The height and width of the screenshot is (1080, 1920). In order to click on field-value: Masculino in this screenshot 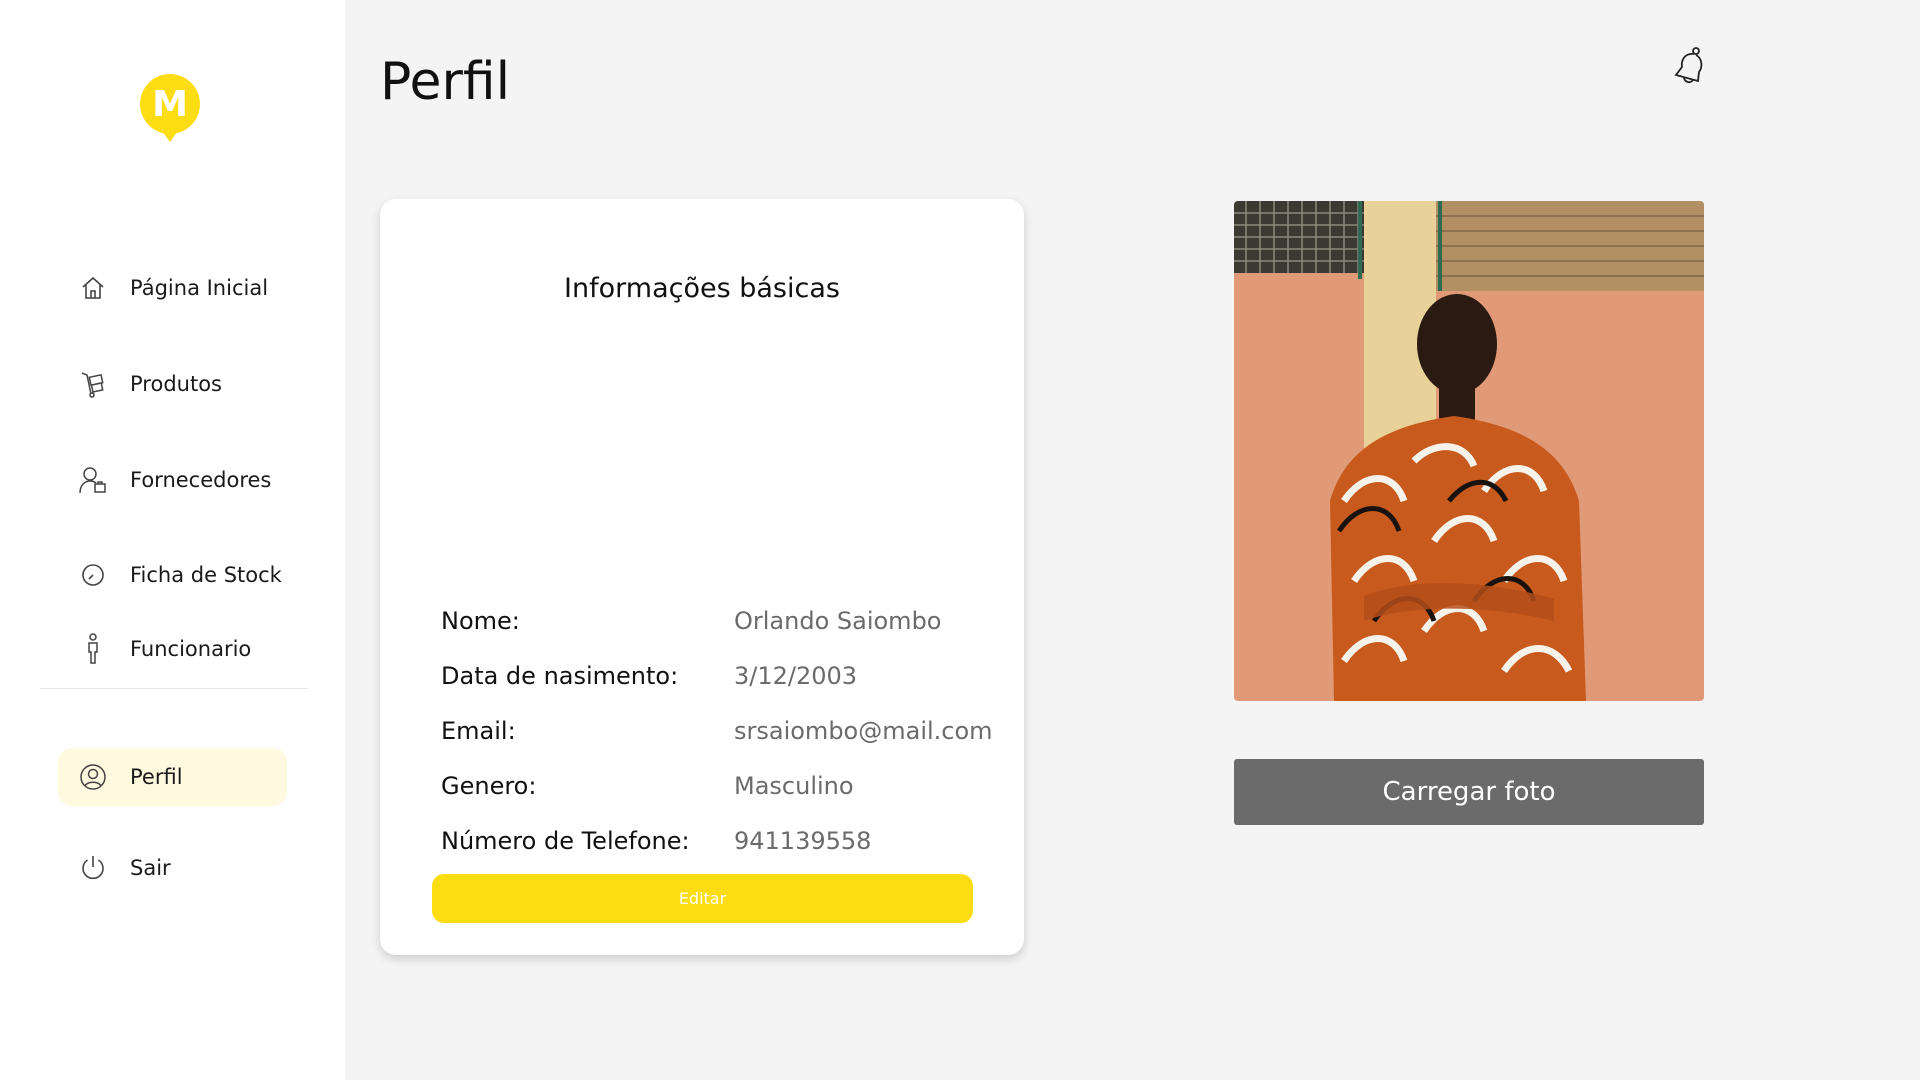, I will do `click(794, 786)`.